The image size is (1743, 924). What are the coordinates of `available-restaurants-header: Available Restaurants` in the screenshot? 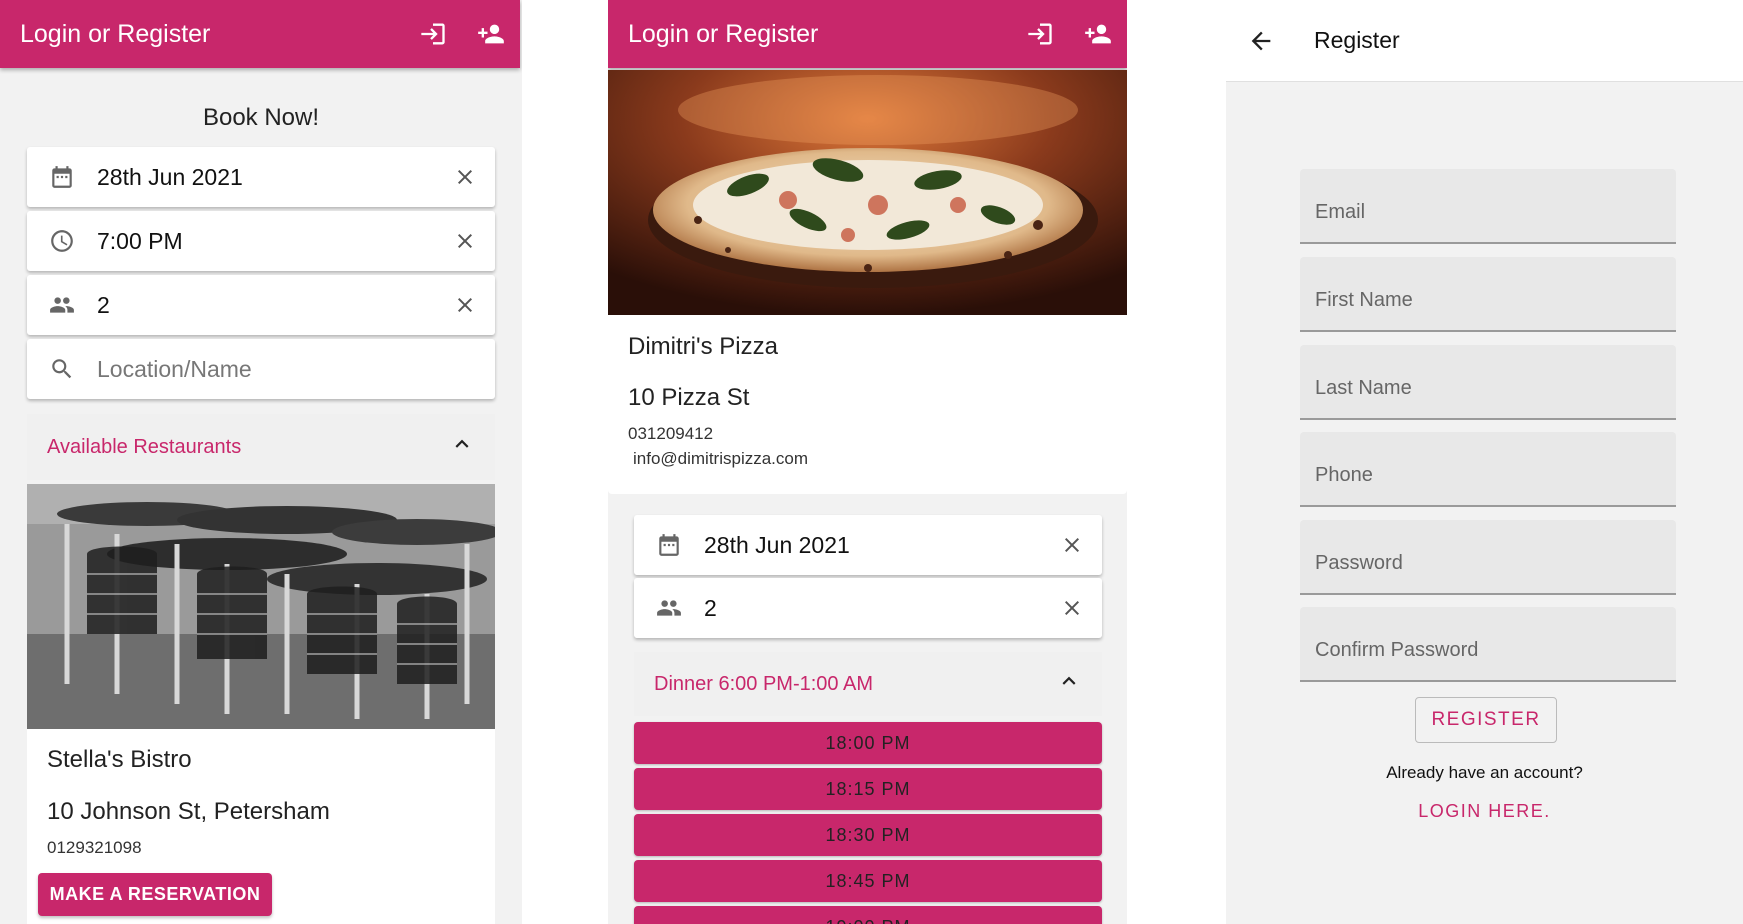 It's located at (261, 447).